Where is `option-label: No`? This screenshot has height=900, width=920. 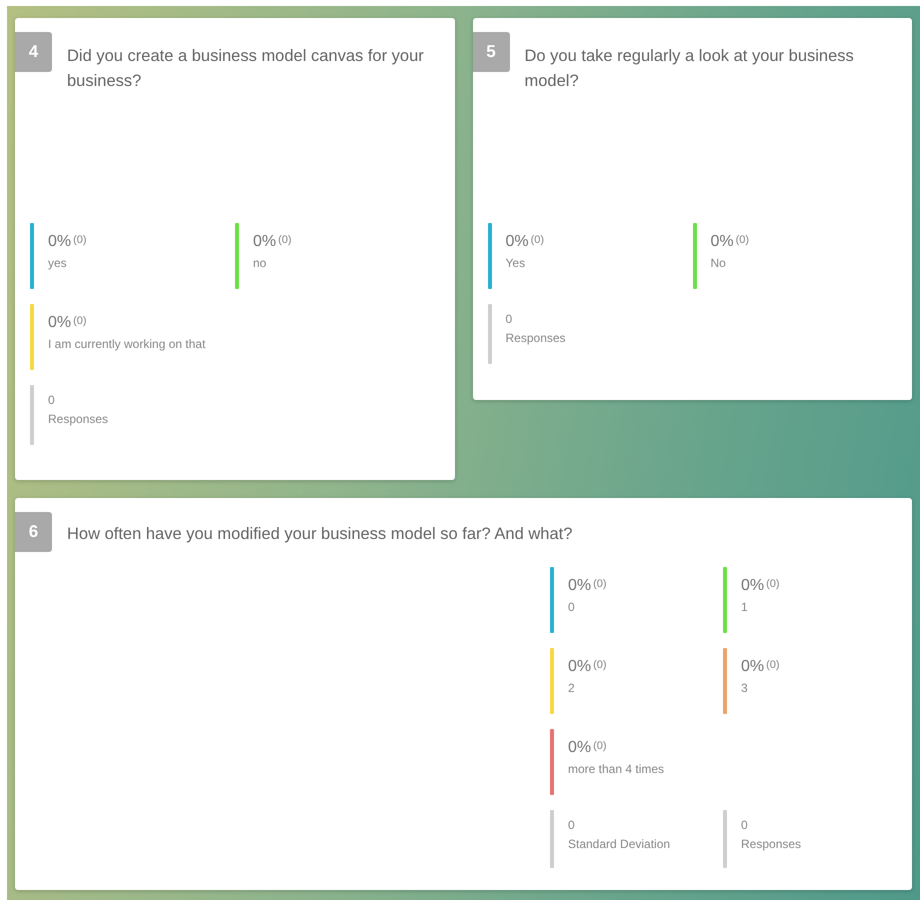 option-label: No is located at coordinates (718, 263).